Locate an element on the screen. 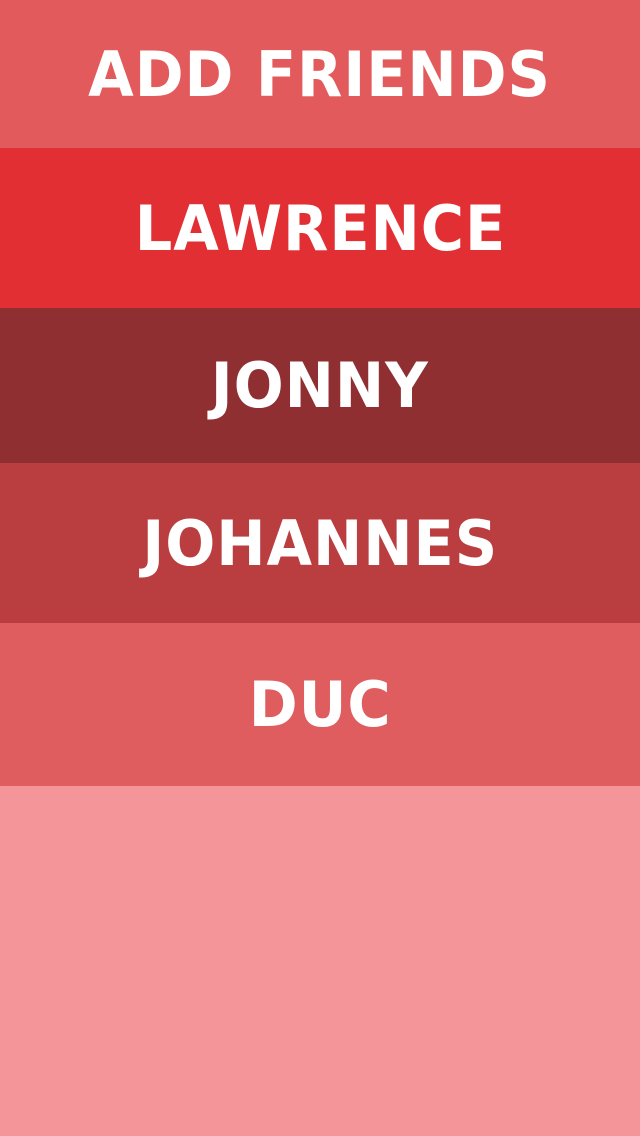 The width and height of the screenshot is (640, 1136). friend-name-label: JOHANNES is located at coordinates (320, 543).